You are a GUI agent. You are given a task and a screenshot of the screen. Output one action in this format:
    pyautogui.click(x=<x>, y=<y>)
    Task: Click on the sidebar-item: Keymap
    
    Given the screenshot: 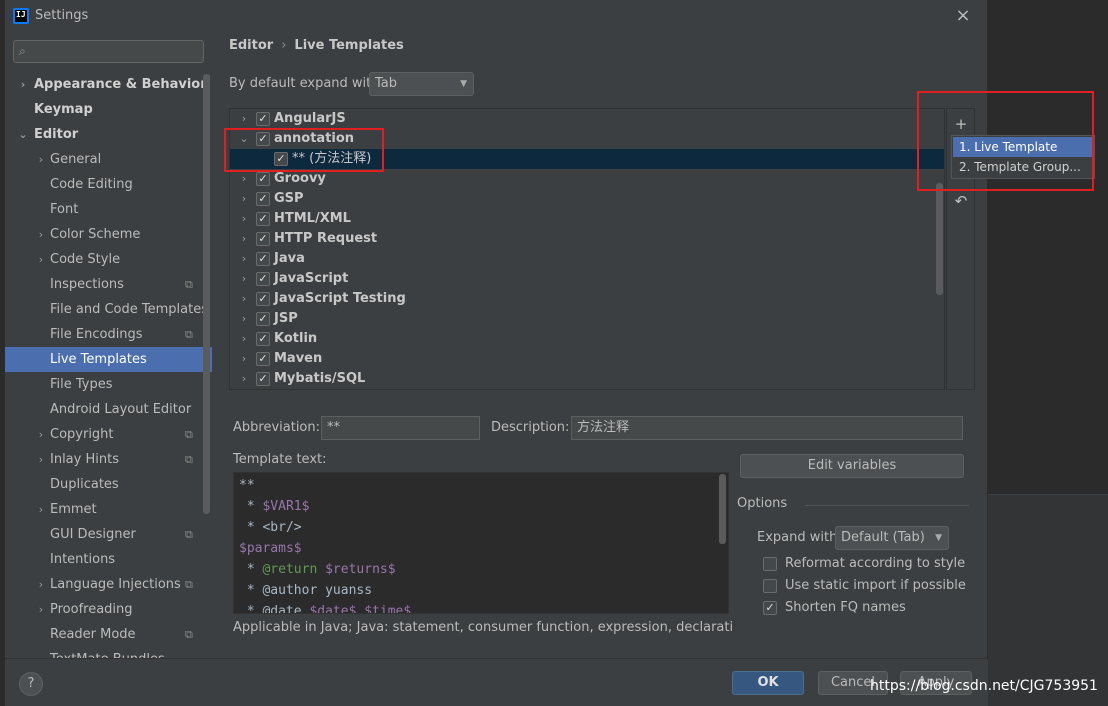 What is the action you would take?
    pyautogui.click(x=108, y=109)
    